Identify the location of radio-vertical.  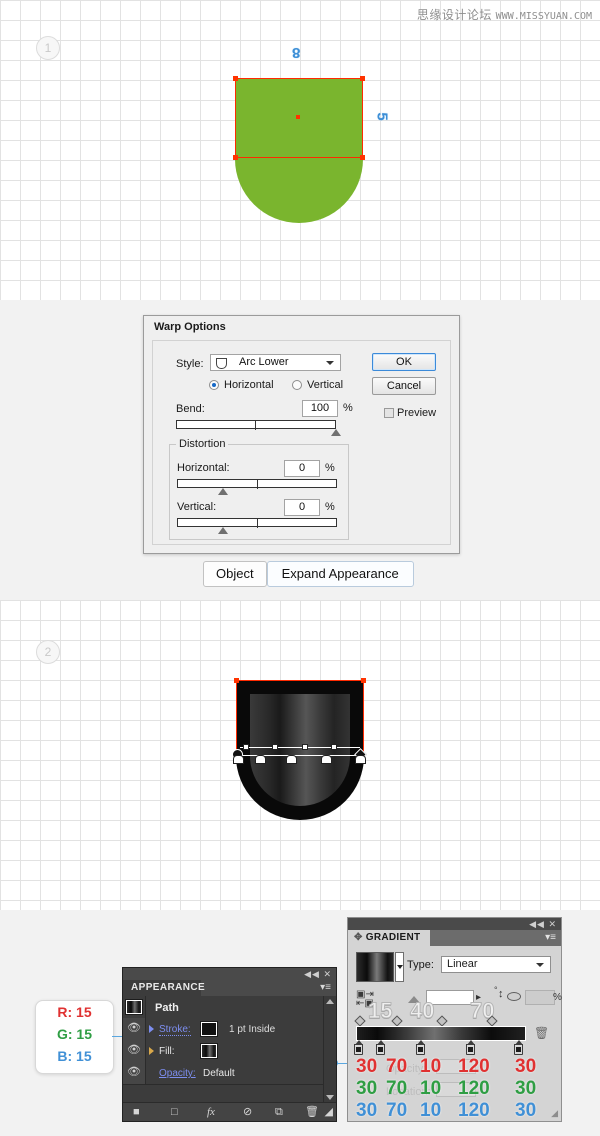
(297, 385).